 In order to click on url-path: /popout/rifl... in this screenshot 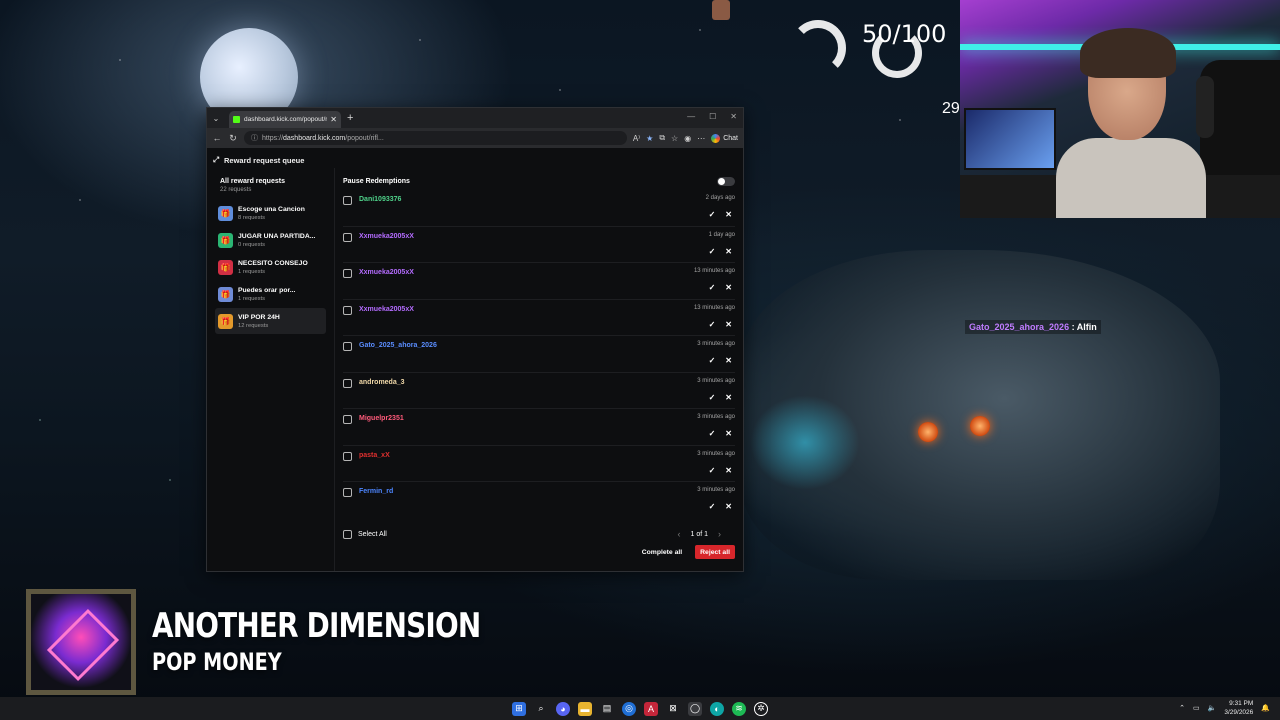, I will do `click(364, 138)`.